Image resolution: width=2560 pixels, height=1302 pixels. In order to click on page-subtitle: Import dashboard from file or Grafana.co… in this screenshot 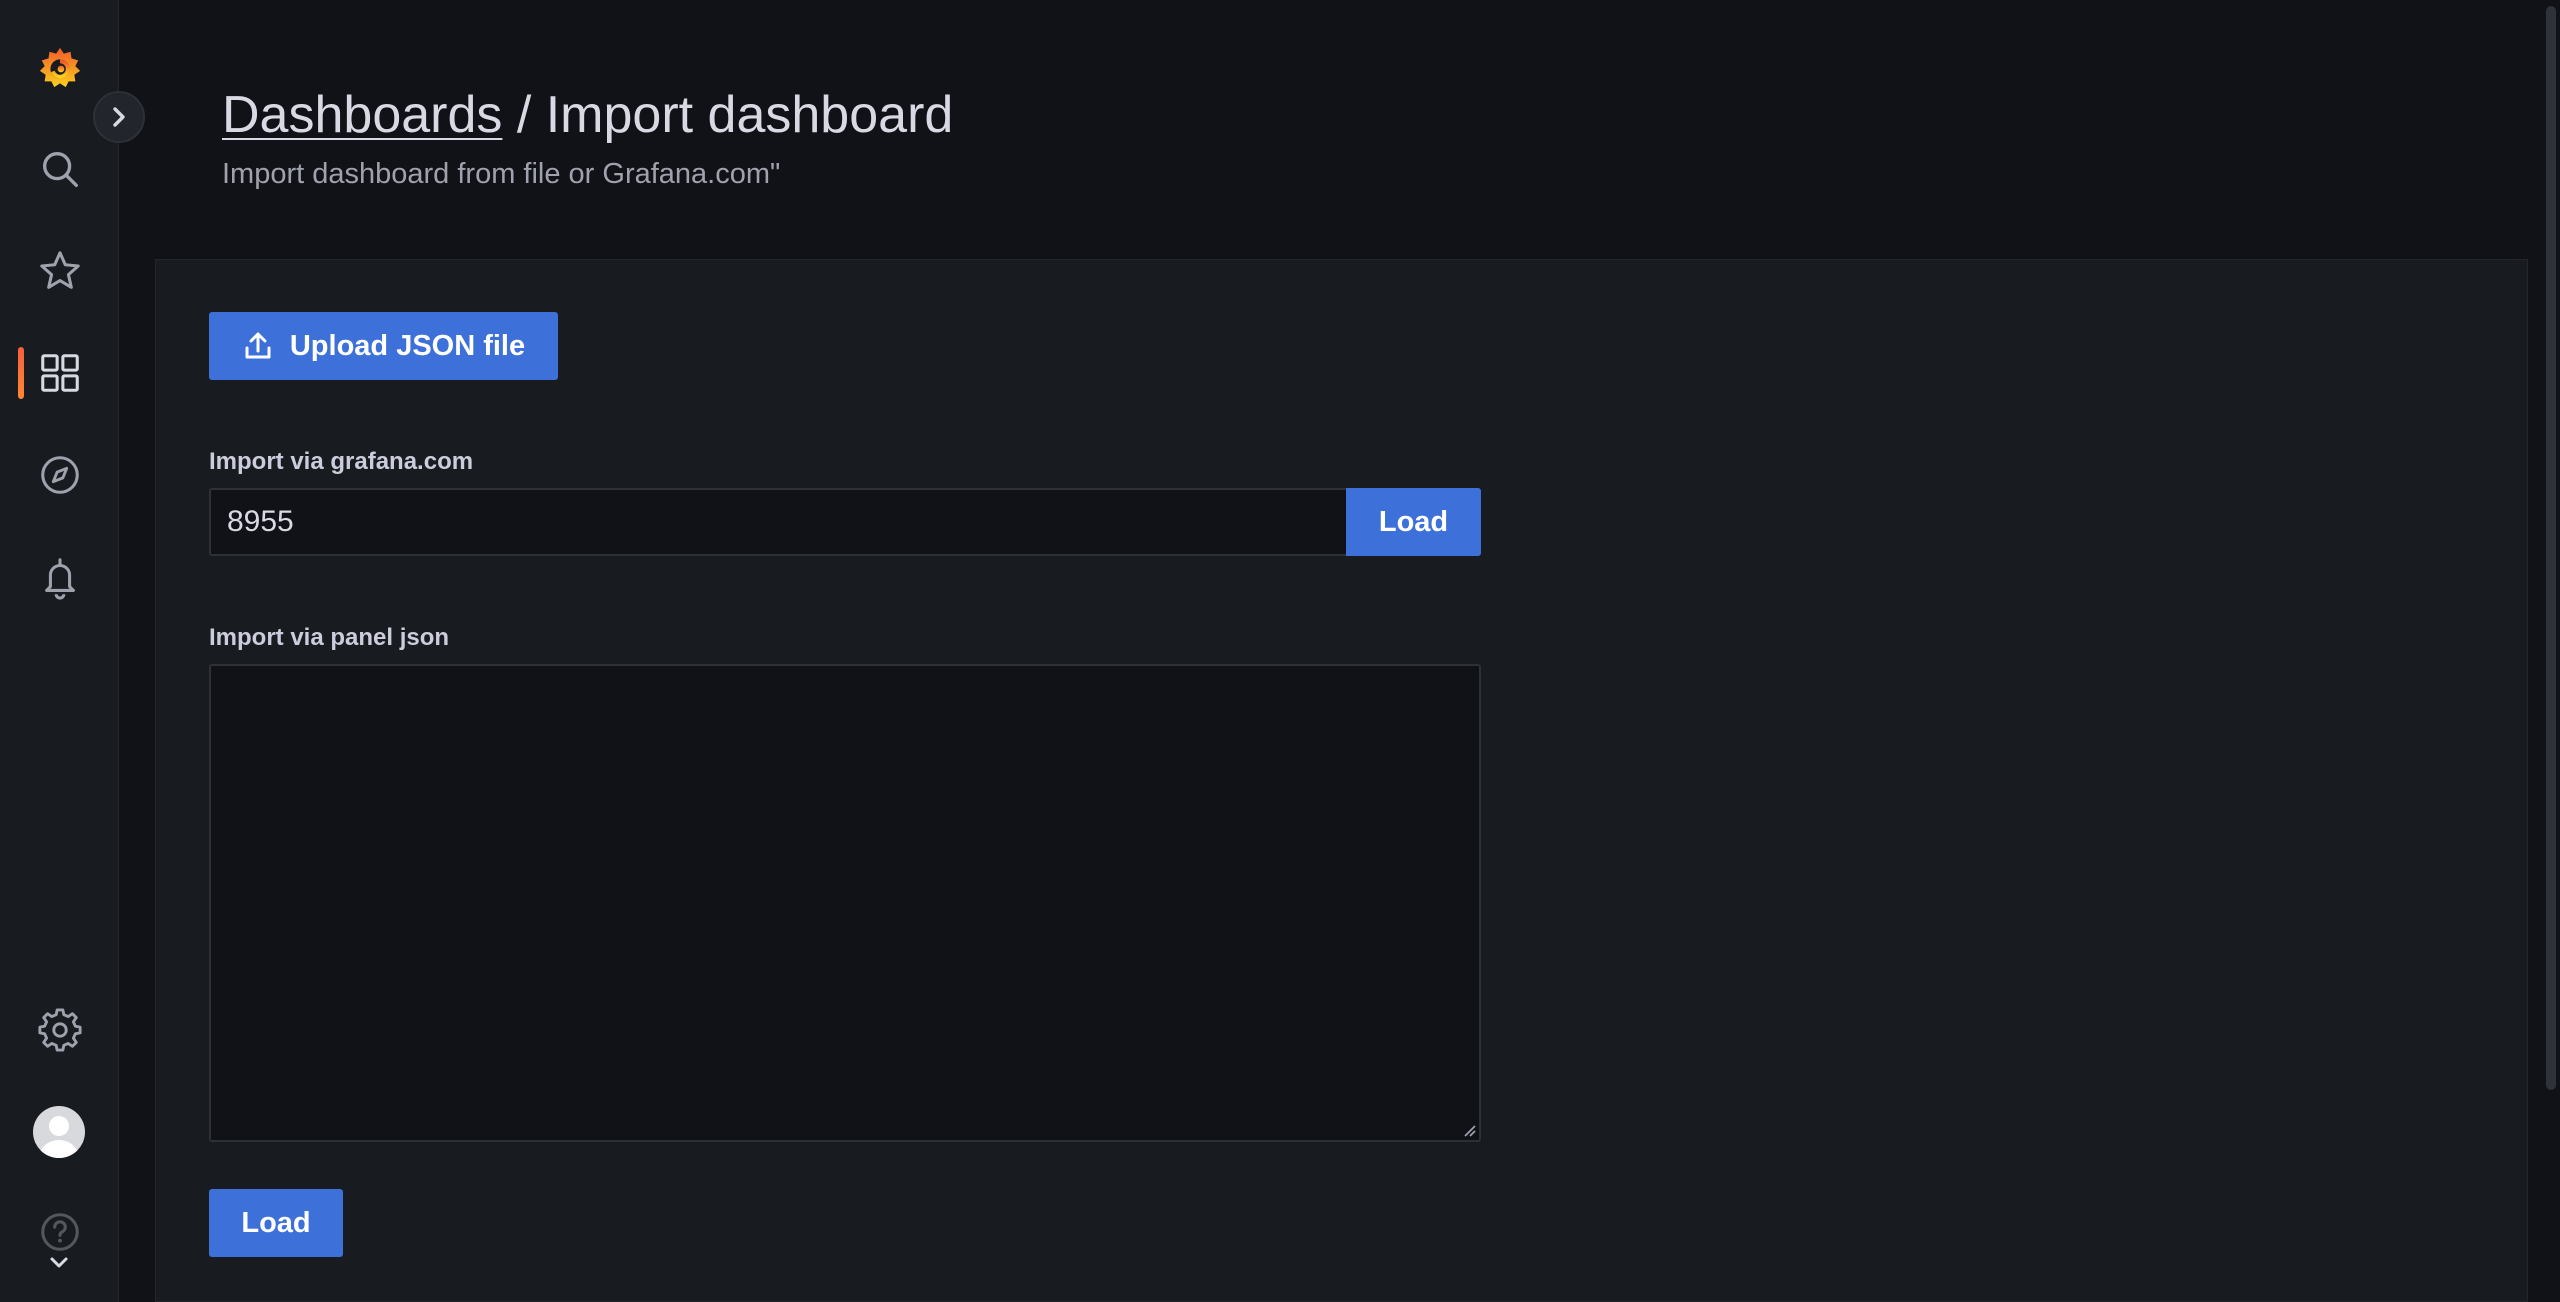, I will do `click(501, 174)`.